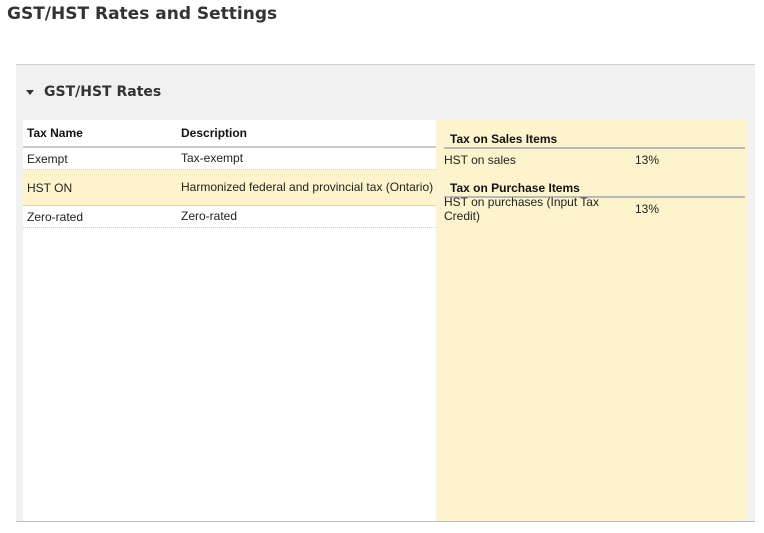  What do you see at coordinates (647, 208) in the screenshot?
I see `purchase-rate-value: 13%` at bounding box center [647, 208].